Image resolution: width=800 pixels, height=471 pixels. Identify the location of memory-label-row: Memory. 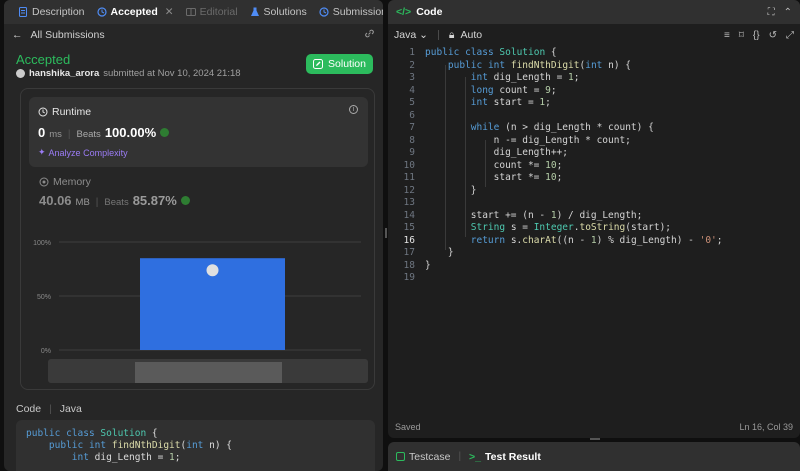
(114, 182).